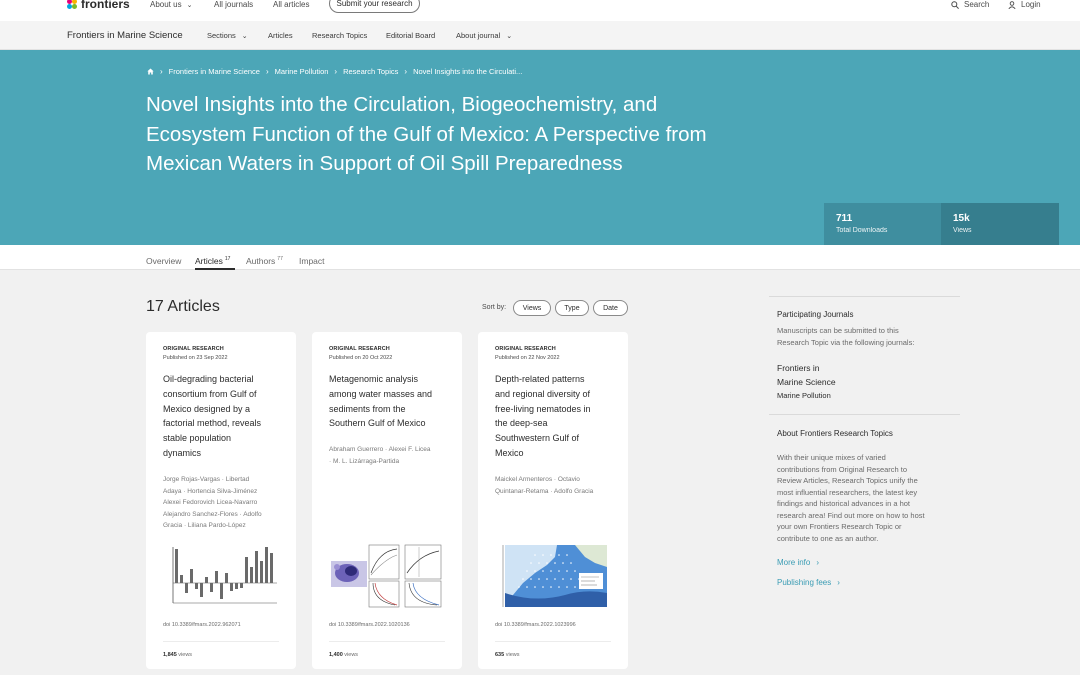  What do you see at coordinates (540, 257) in the screenshot?
I see `topic-tabs: Overview Articles 17 Authors 77 Impact` at bounding box center [540, 257].